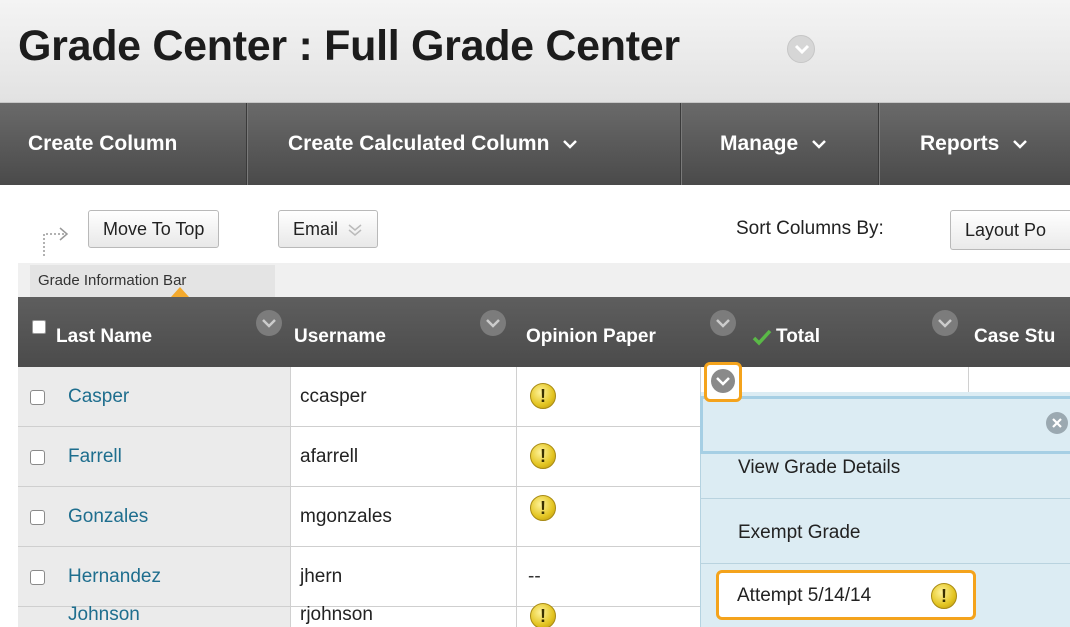 This screenshot has height=627, width=1070. What do you see at coordinates (591, 332) in the screenshot?
I see `column-header-opinion-paper: Opinion Paper` at bounding box center [591, 332].